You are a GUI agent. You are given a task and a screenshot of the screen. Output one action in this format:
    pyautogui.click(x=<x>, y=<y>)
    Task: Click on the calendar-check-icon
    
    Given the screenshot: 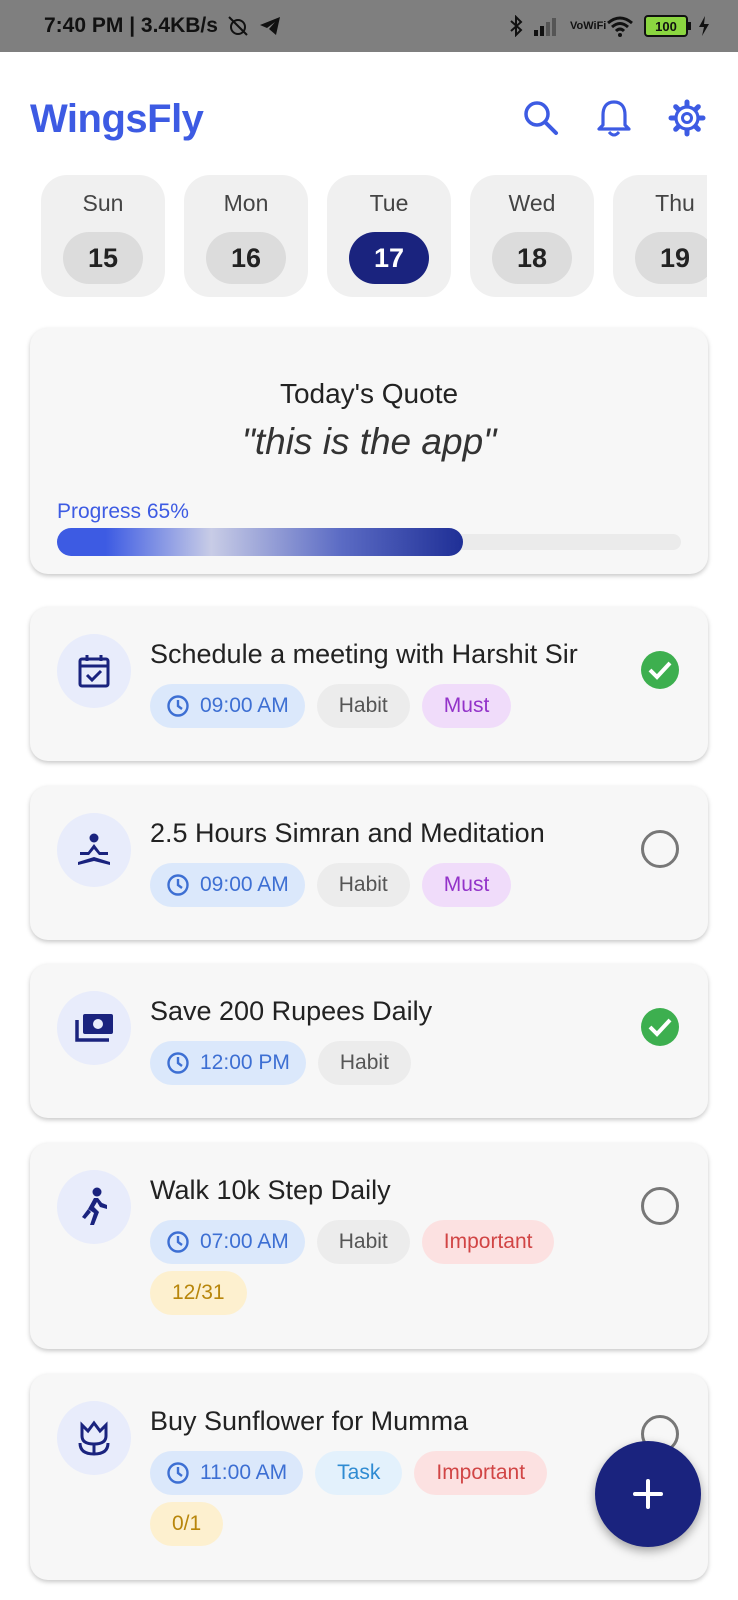 What is the action you would take?
    pyautogui.click(x=94, y=671)
    